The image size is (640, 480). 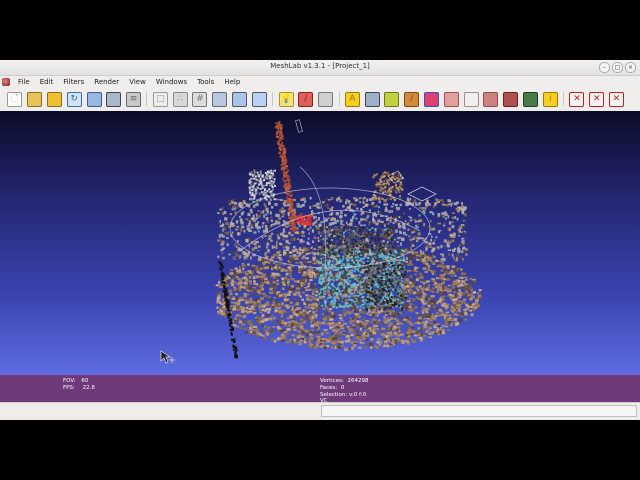 What do you see at coordinates (106, 82) in the screenshot?
I see `menu-render: Render` at bounding box center [106, 82].